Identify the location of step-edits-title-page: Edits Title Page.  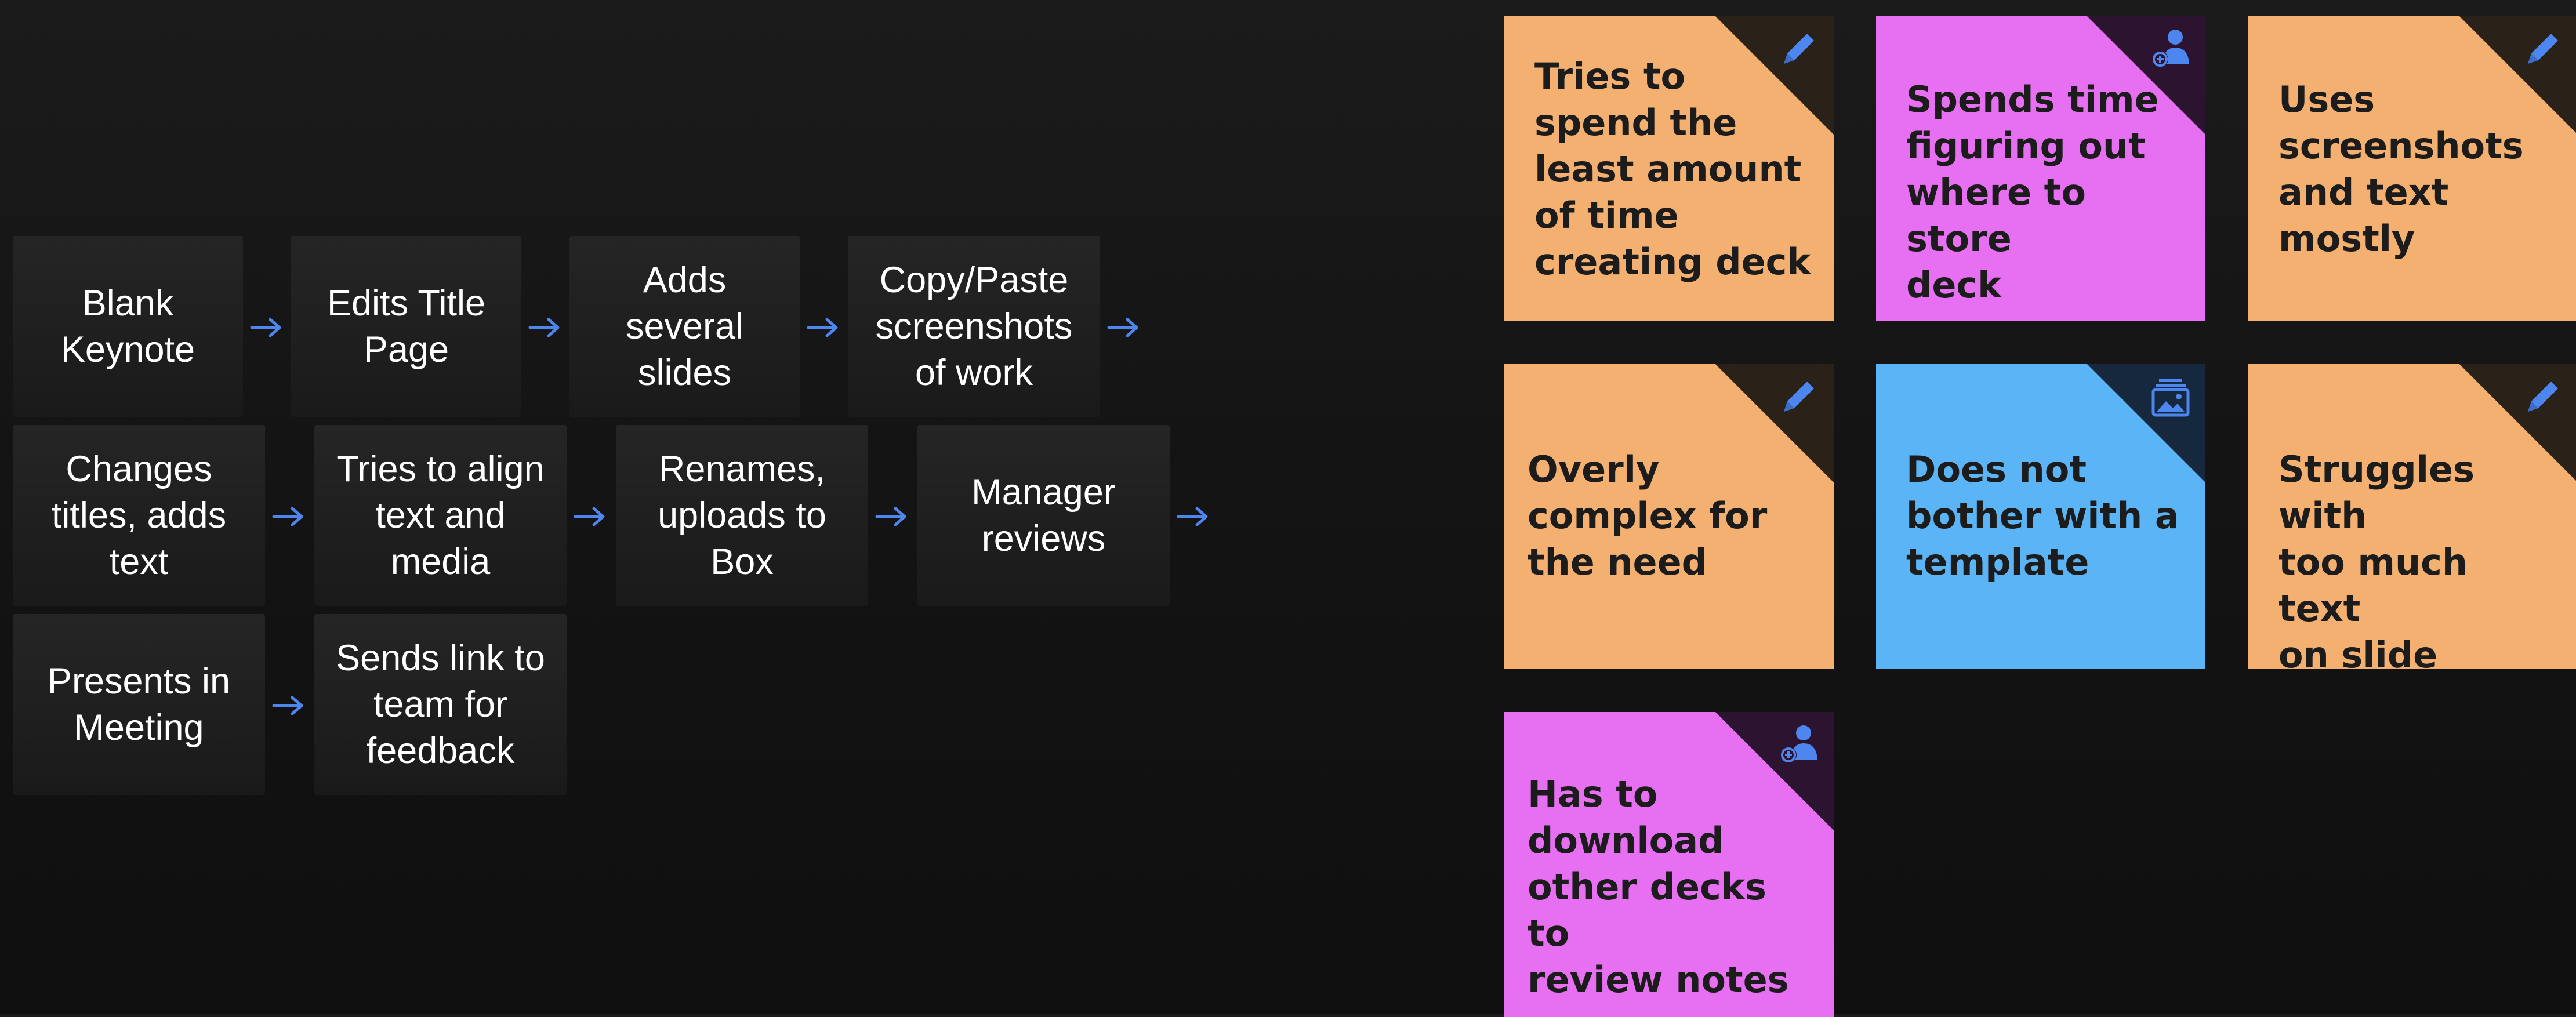
(406, 326).